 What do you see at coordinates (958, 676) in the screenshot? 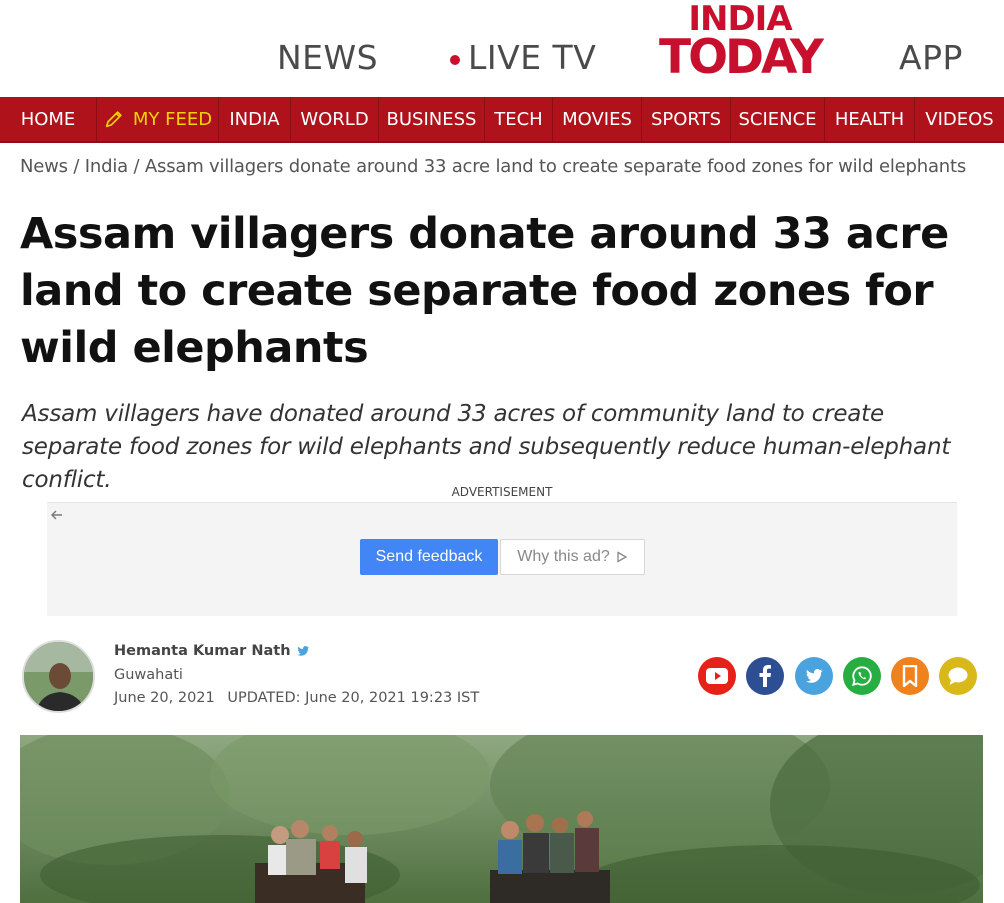
I see `comment-icon` at bounding box center [958, 676].